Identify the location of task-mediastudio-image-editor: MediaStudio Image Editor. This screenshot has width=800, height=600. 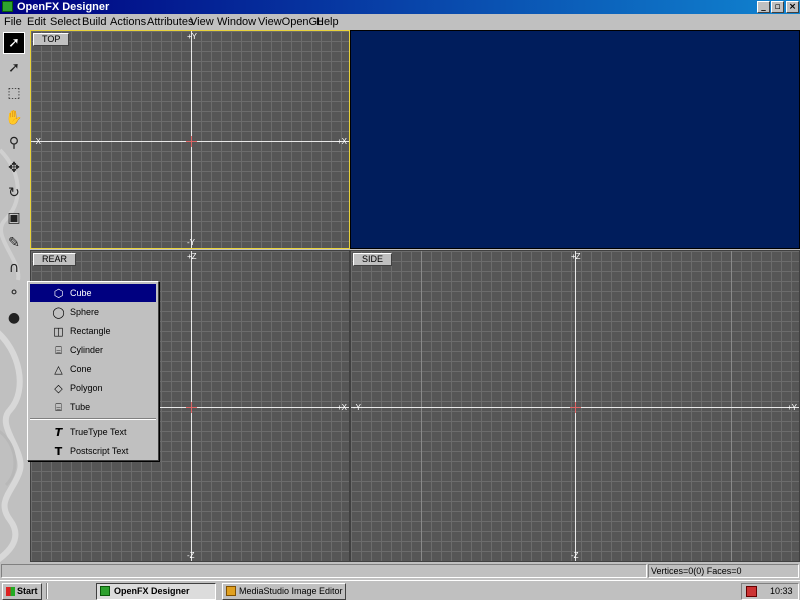
(284, 591).